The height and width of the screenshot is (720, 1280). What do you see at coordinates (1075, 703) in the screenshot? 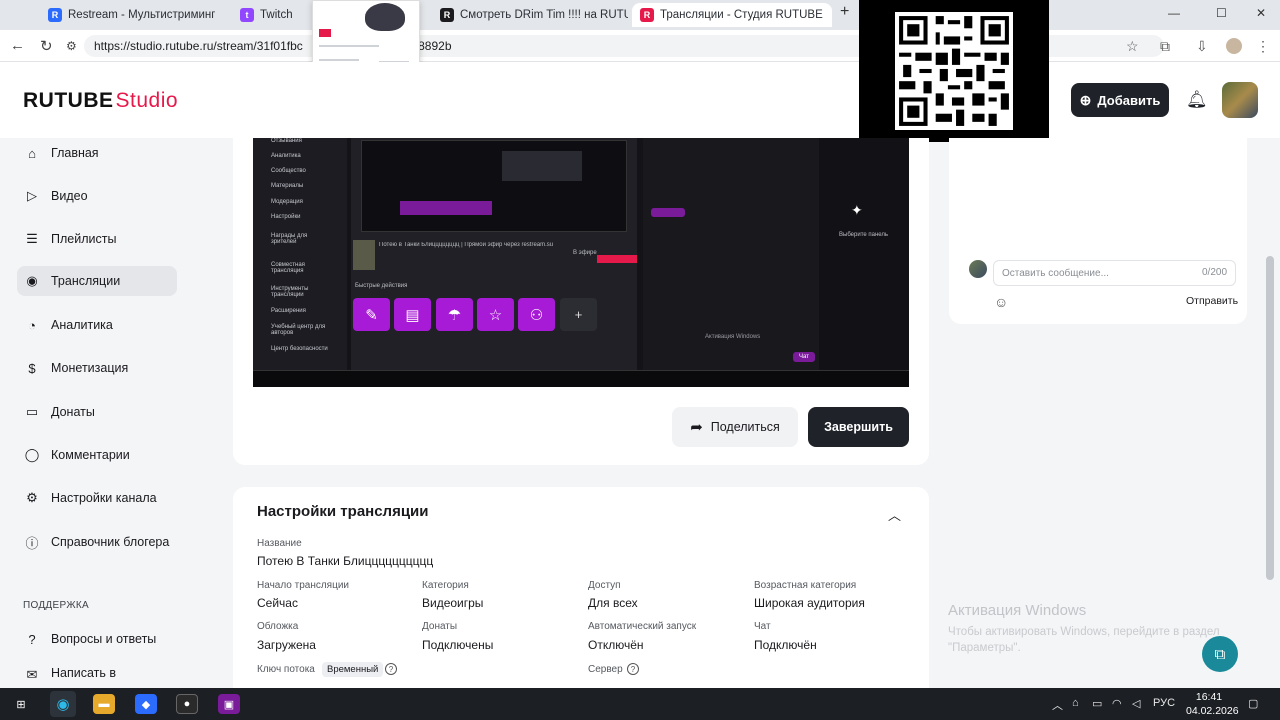
I see `tray-network-icon: ⌂` at bounding box center [1075, 703].